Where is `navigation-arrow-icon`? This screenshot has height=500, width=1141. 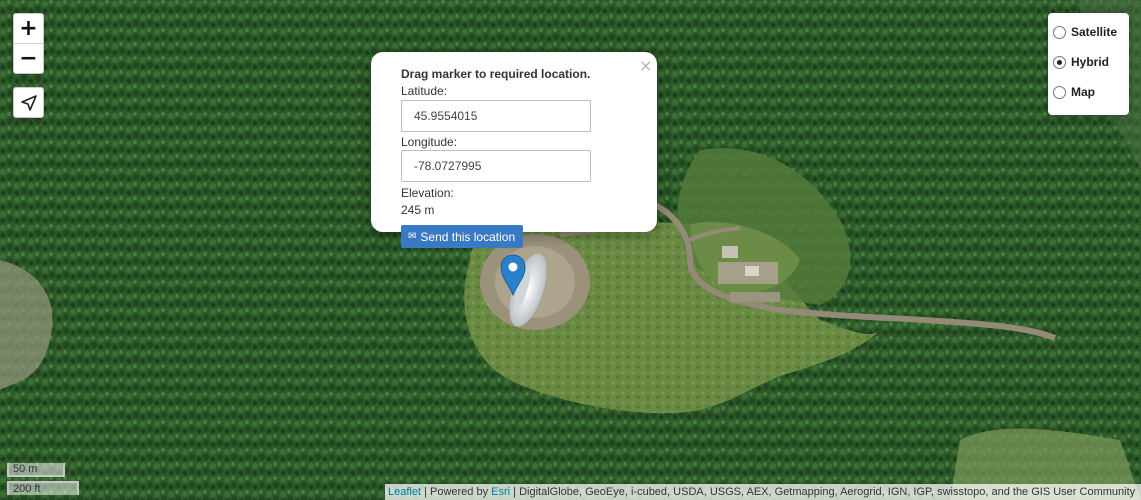 navigation-arrow-icon is located at coordinates (28, 102).